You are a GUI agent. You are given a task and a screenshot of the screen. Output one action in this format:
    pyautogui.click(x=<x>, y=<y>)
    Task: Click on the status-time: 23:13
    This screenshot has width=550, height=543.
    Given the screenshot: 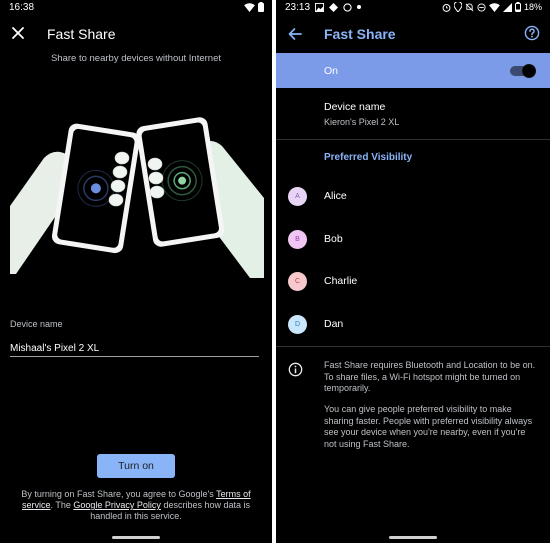 What is the action you would take?
    pyautogui.click(x=298, y=7)
    